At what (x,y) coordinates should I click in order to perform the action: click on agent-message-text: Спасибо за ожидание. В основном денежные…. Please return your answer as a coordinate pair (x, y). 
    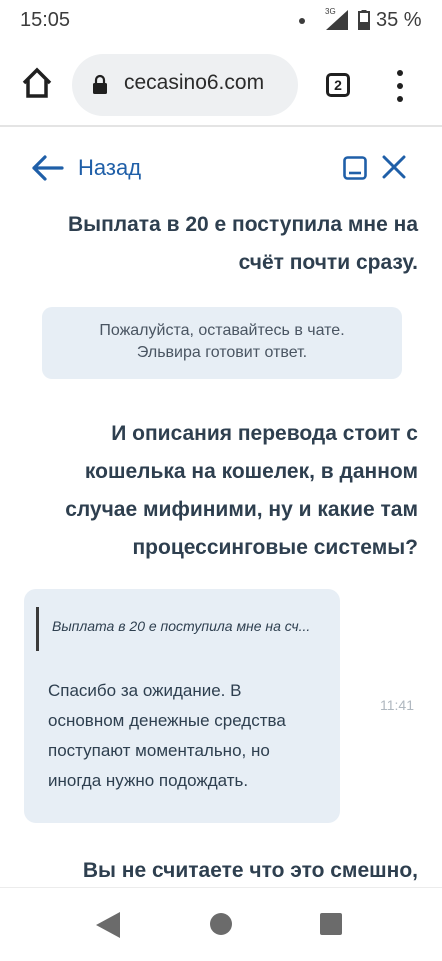
    Looking at the image, I should click on (191, 736).